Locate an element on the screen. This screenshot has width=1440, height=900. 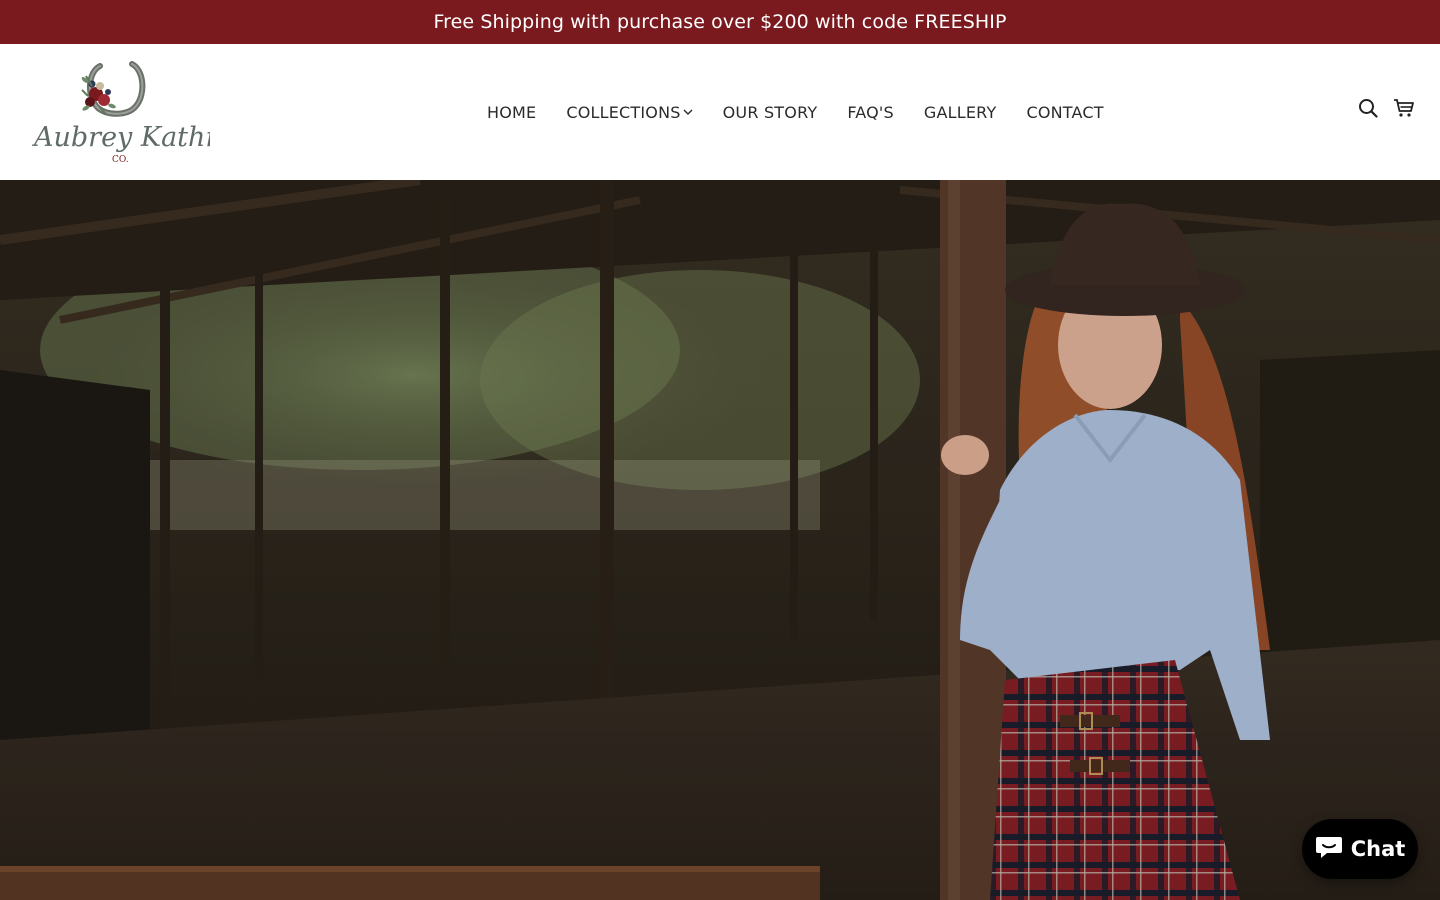
brand-suffix: CO. is located at coordinates (120, 160).